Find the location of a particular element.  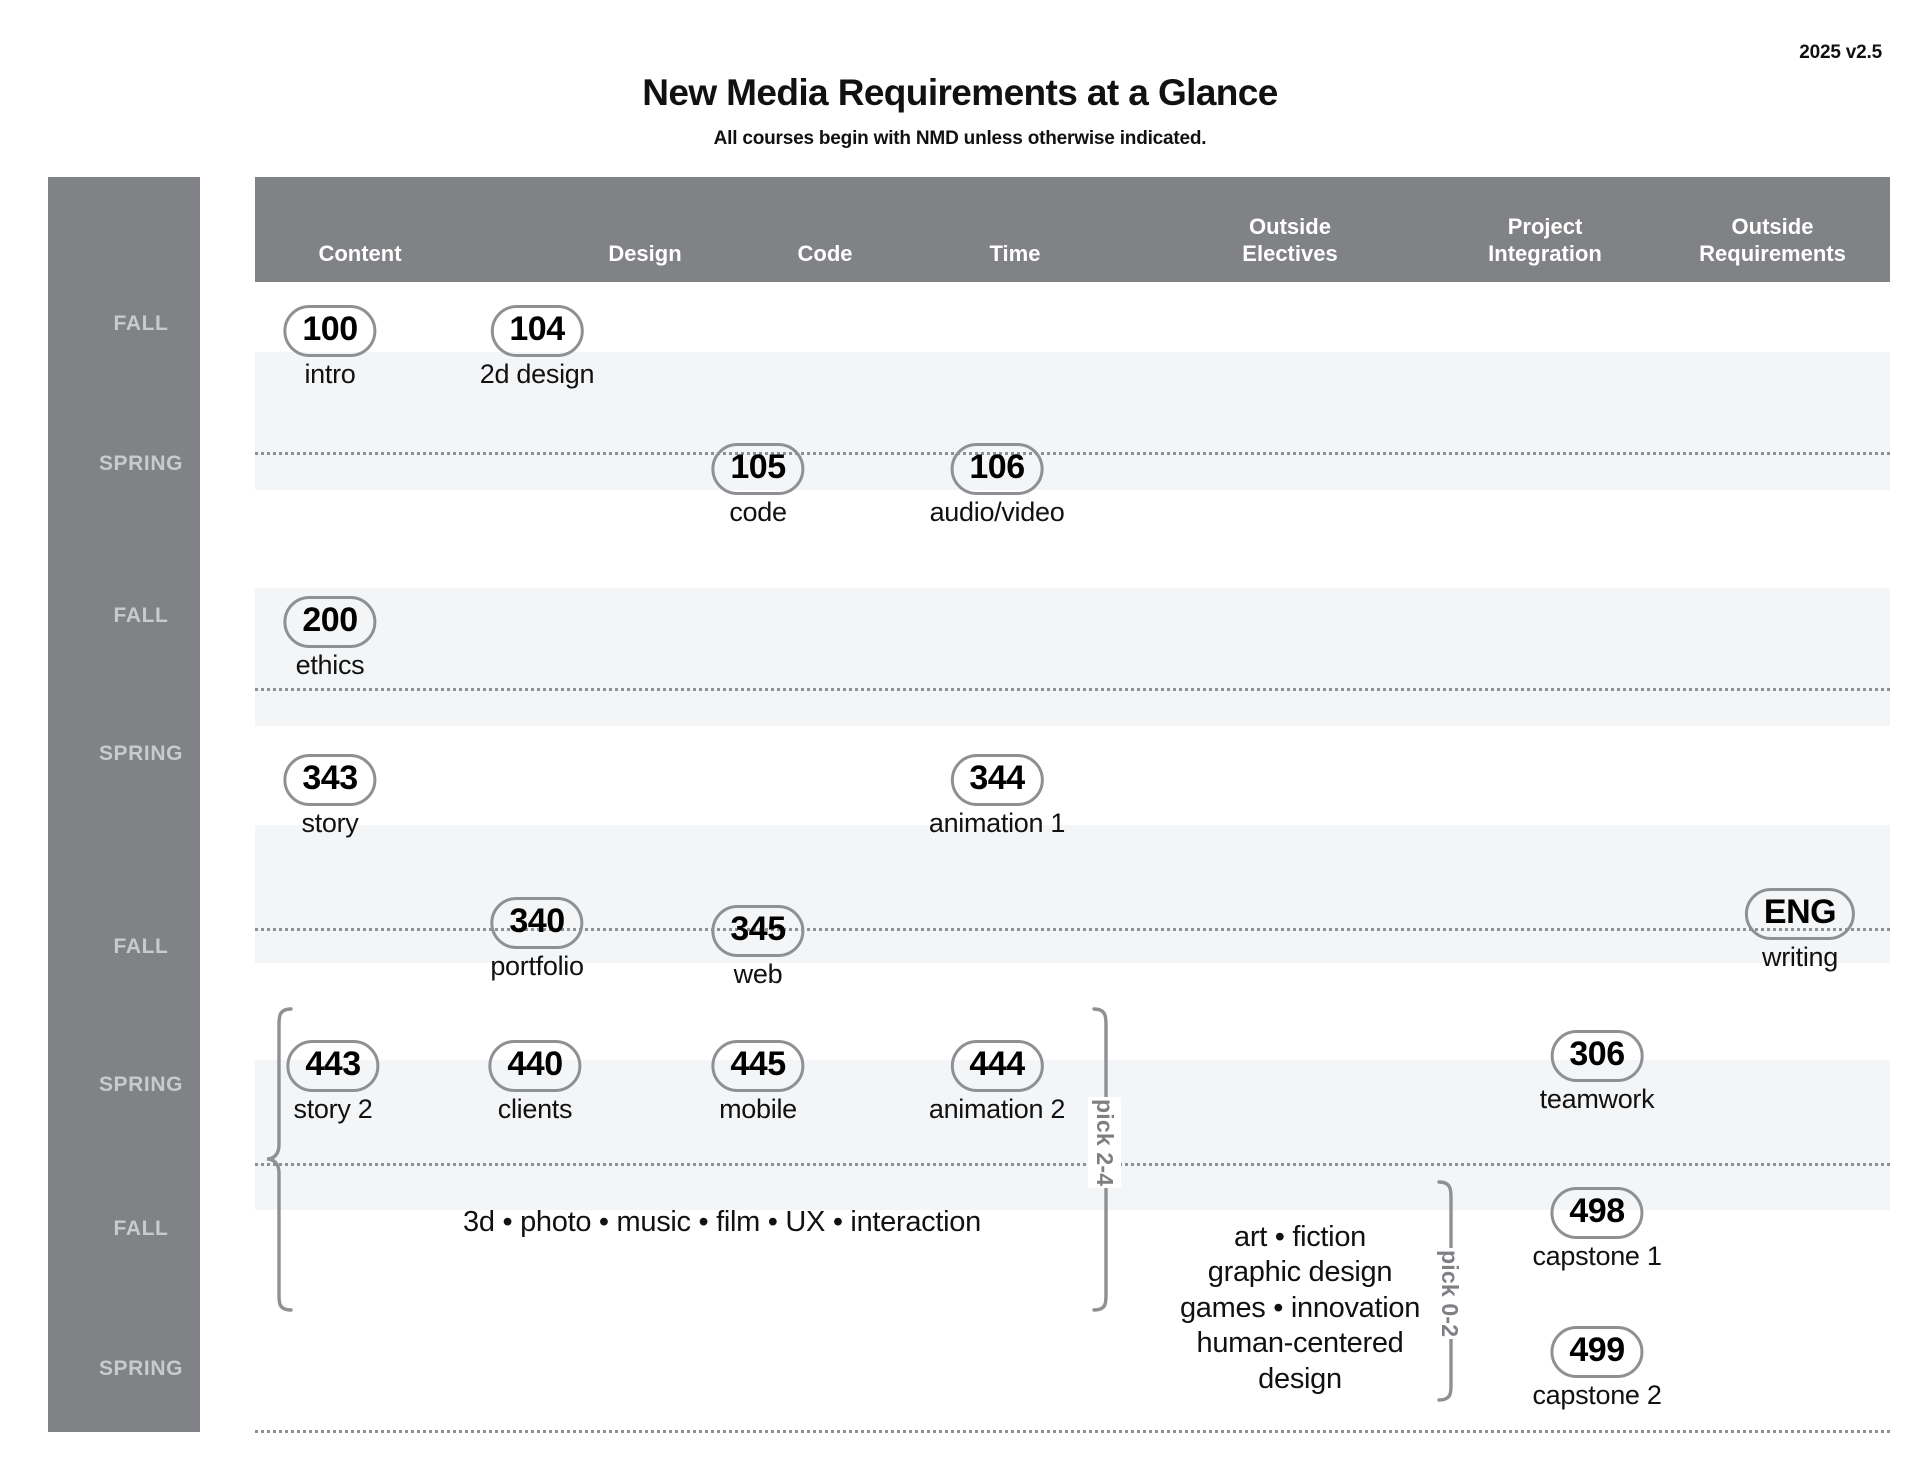

outside-elective-item: graphic design is located at coordinates (1300, 1272).